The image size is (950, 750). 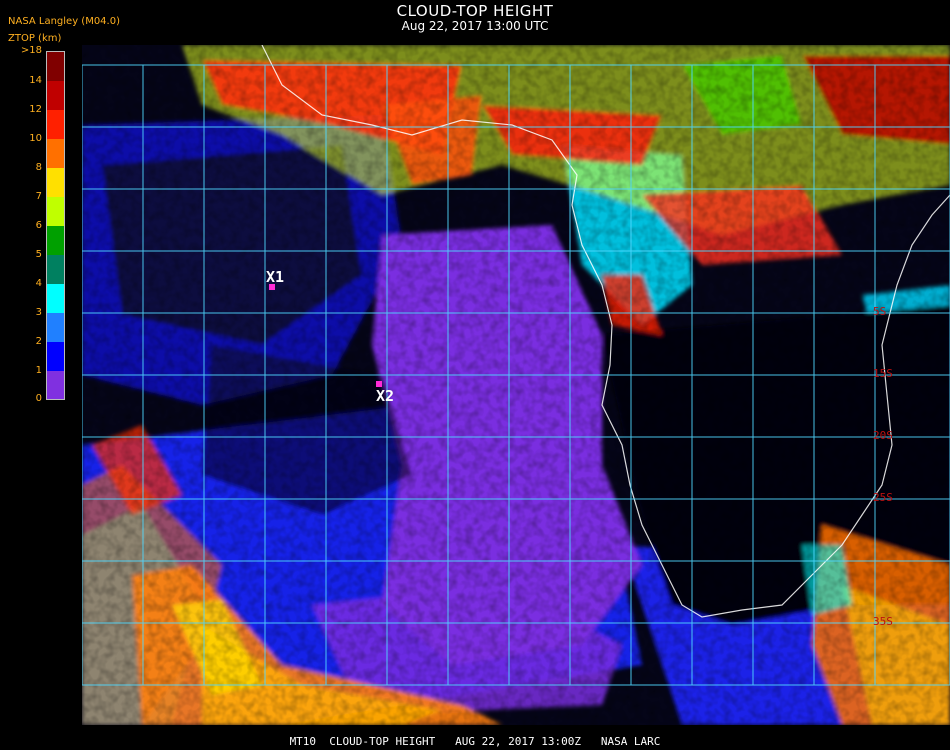 What do you see at coordinates (883, 373) in the screenshot?
I see `lat-label: 15S` at bounding box center [883, 373].